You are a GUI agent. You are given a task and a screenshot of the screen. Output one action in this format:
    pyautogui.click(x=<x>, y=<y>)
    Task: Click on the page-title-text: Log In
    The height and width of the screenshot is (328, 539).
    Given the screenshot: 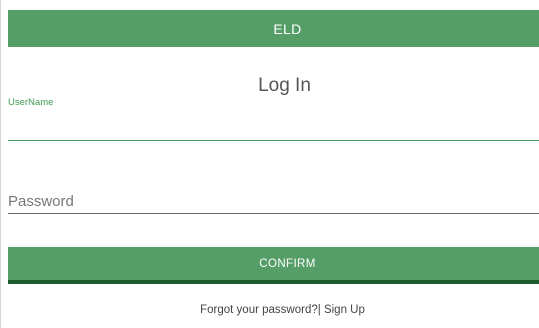 What is the action you would take?
    pyautogui.click(x=284, y=85)
    